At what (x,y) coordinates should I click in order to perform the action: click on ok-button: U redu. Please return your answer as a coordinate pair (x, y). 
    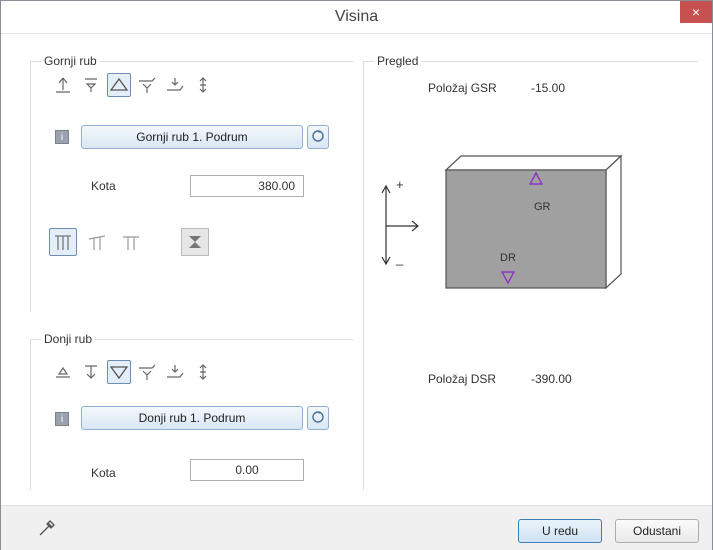
    Looking at the image, I should click on (560, 531).